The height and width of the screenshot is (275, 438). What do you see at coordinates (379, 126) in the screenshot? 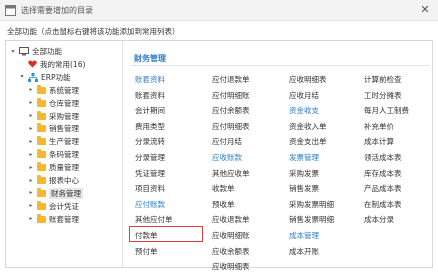
I see `function-item: 补充单价` at bounding box center [379, 126].